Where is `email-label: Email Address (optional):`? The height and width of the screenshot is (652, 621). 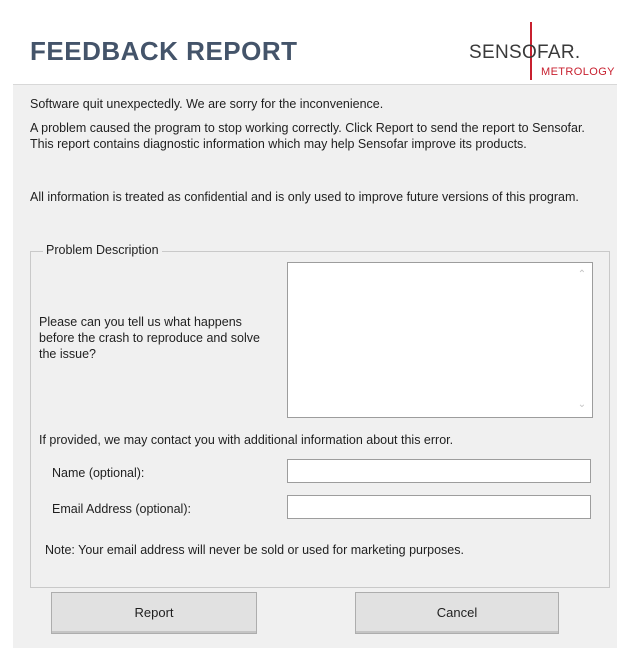 email-label: Email Address (optional): is located at coordinates (121, 509).